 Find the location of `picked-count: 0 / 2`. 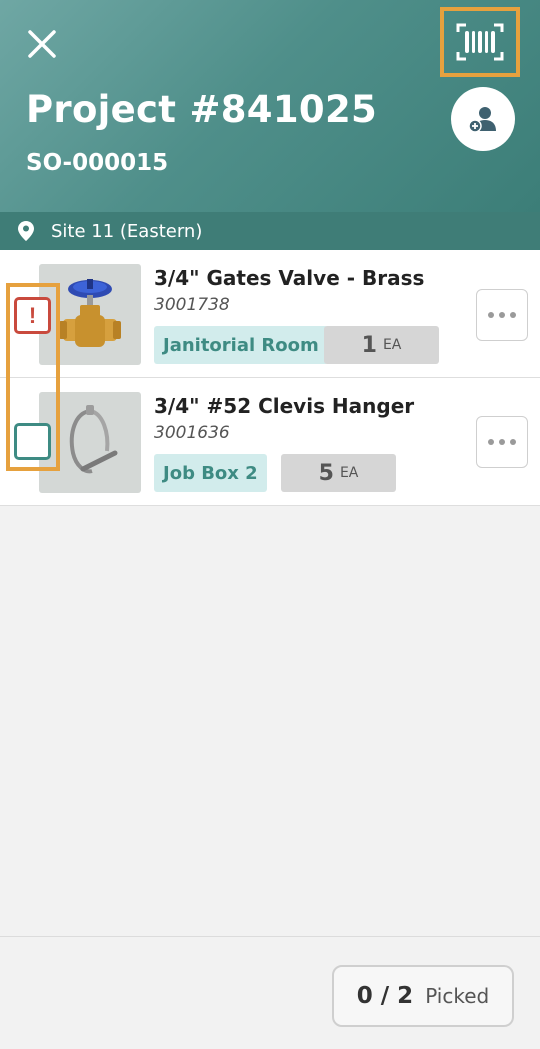

picked-count: 0 / 2 is located at coordinates (385, 996).